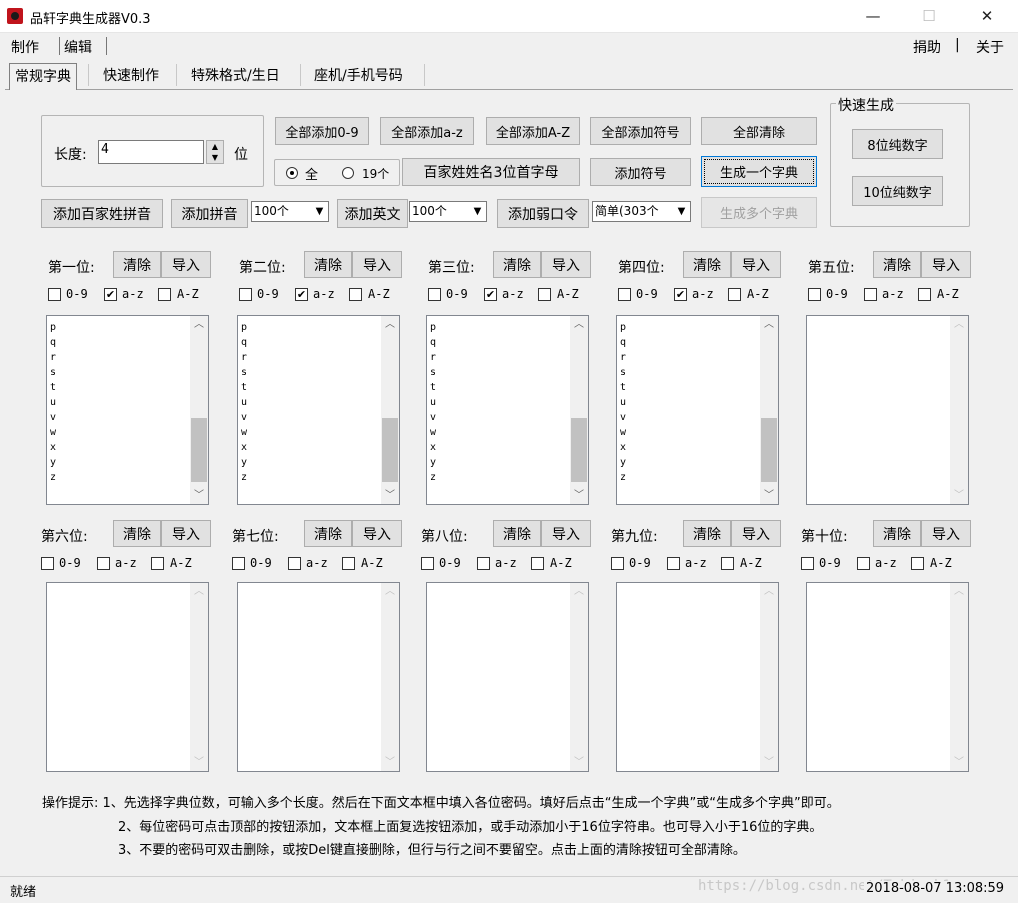 This screenshot has height=903, width=1018. I want to click on position-password-list: p q r s t u v w x y z ︿ ﹀, so click(697, 410).